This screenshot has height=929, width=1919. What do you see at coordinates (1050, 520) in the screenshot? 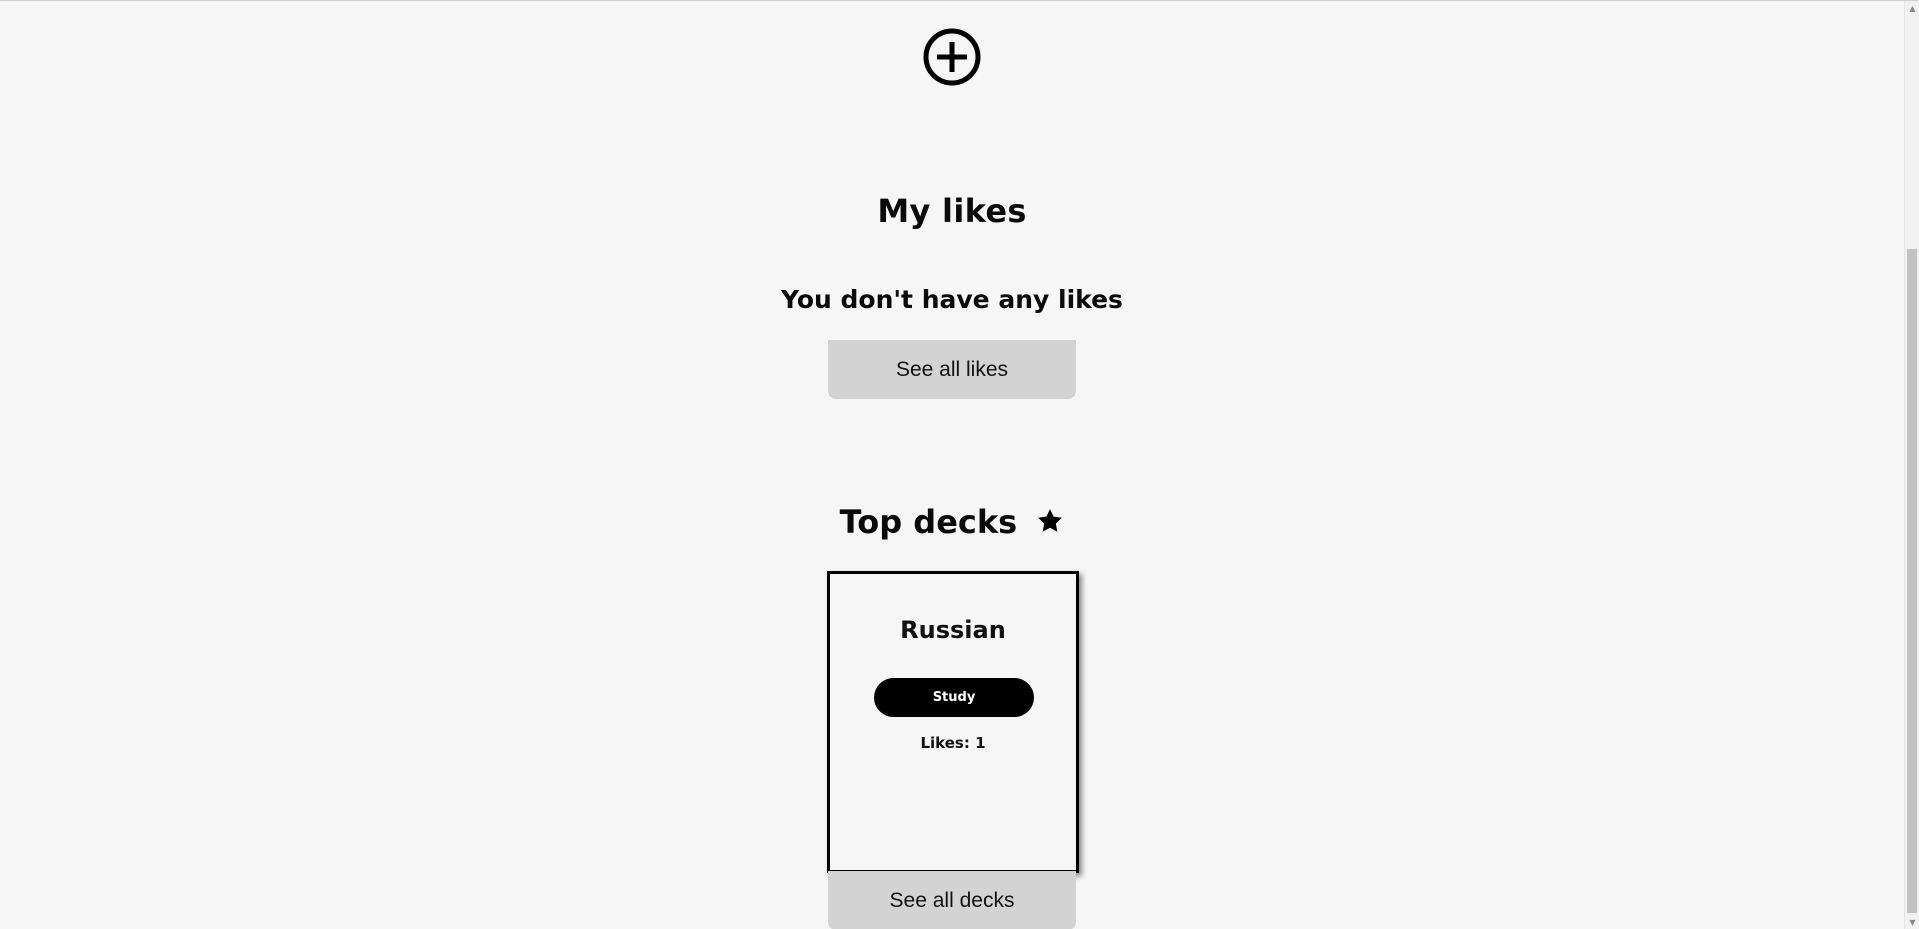
I see `star-icon` at bounding box center [1050, 520].